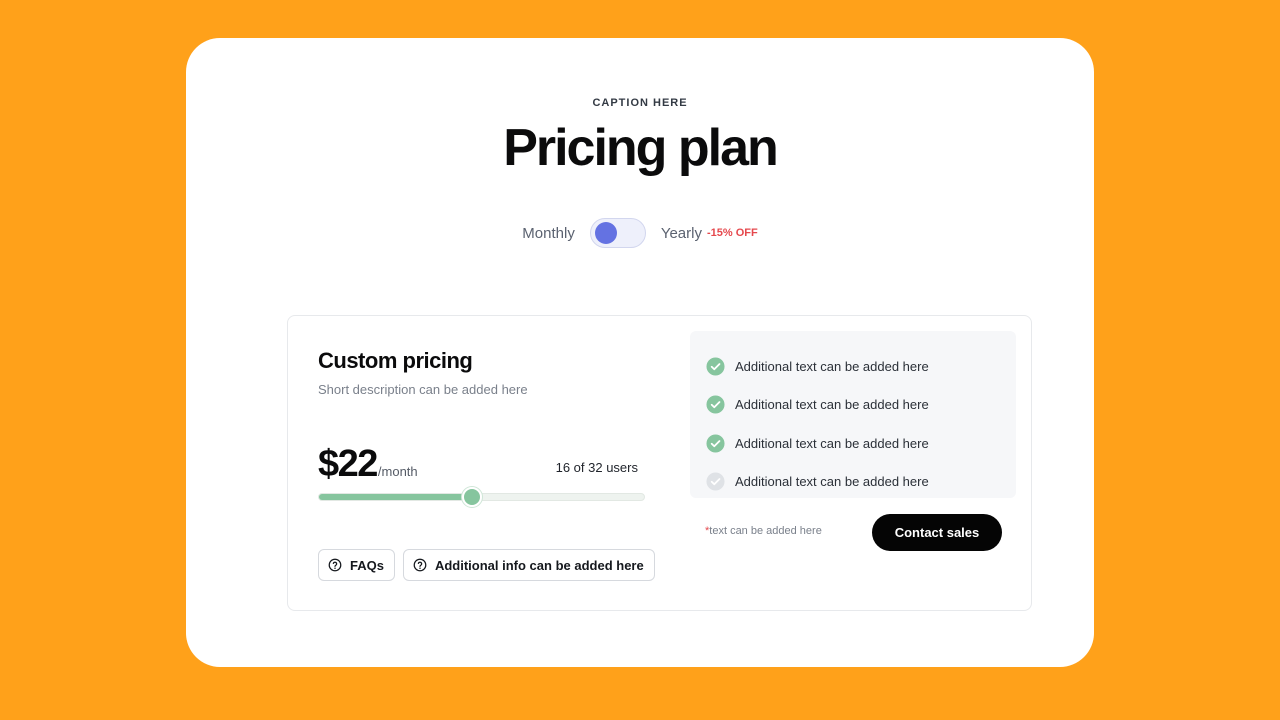 The height and width of the screenshot is (720, 1280). Describe the element at coordinates (367, 565) in the screenshot. I see `faqs-label: FAQs` at that location.